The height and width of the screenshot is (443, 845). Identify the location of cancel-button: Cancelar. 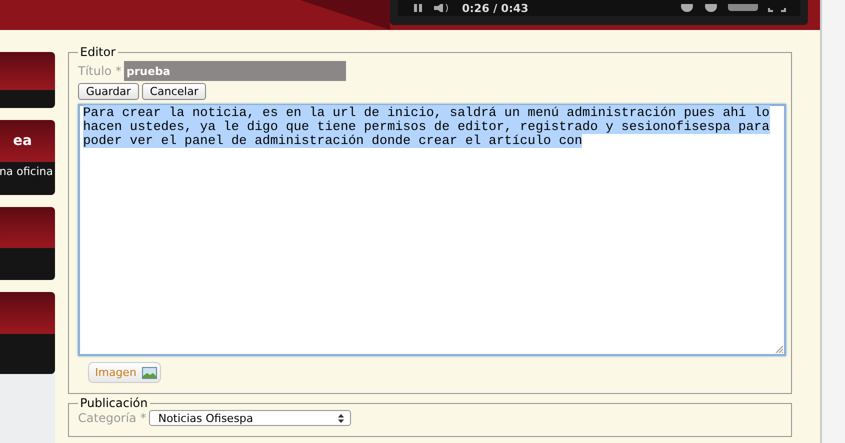
(174, 91).